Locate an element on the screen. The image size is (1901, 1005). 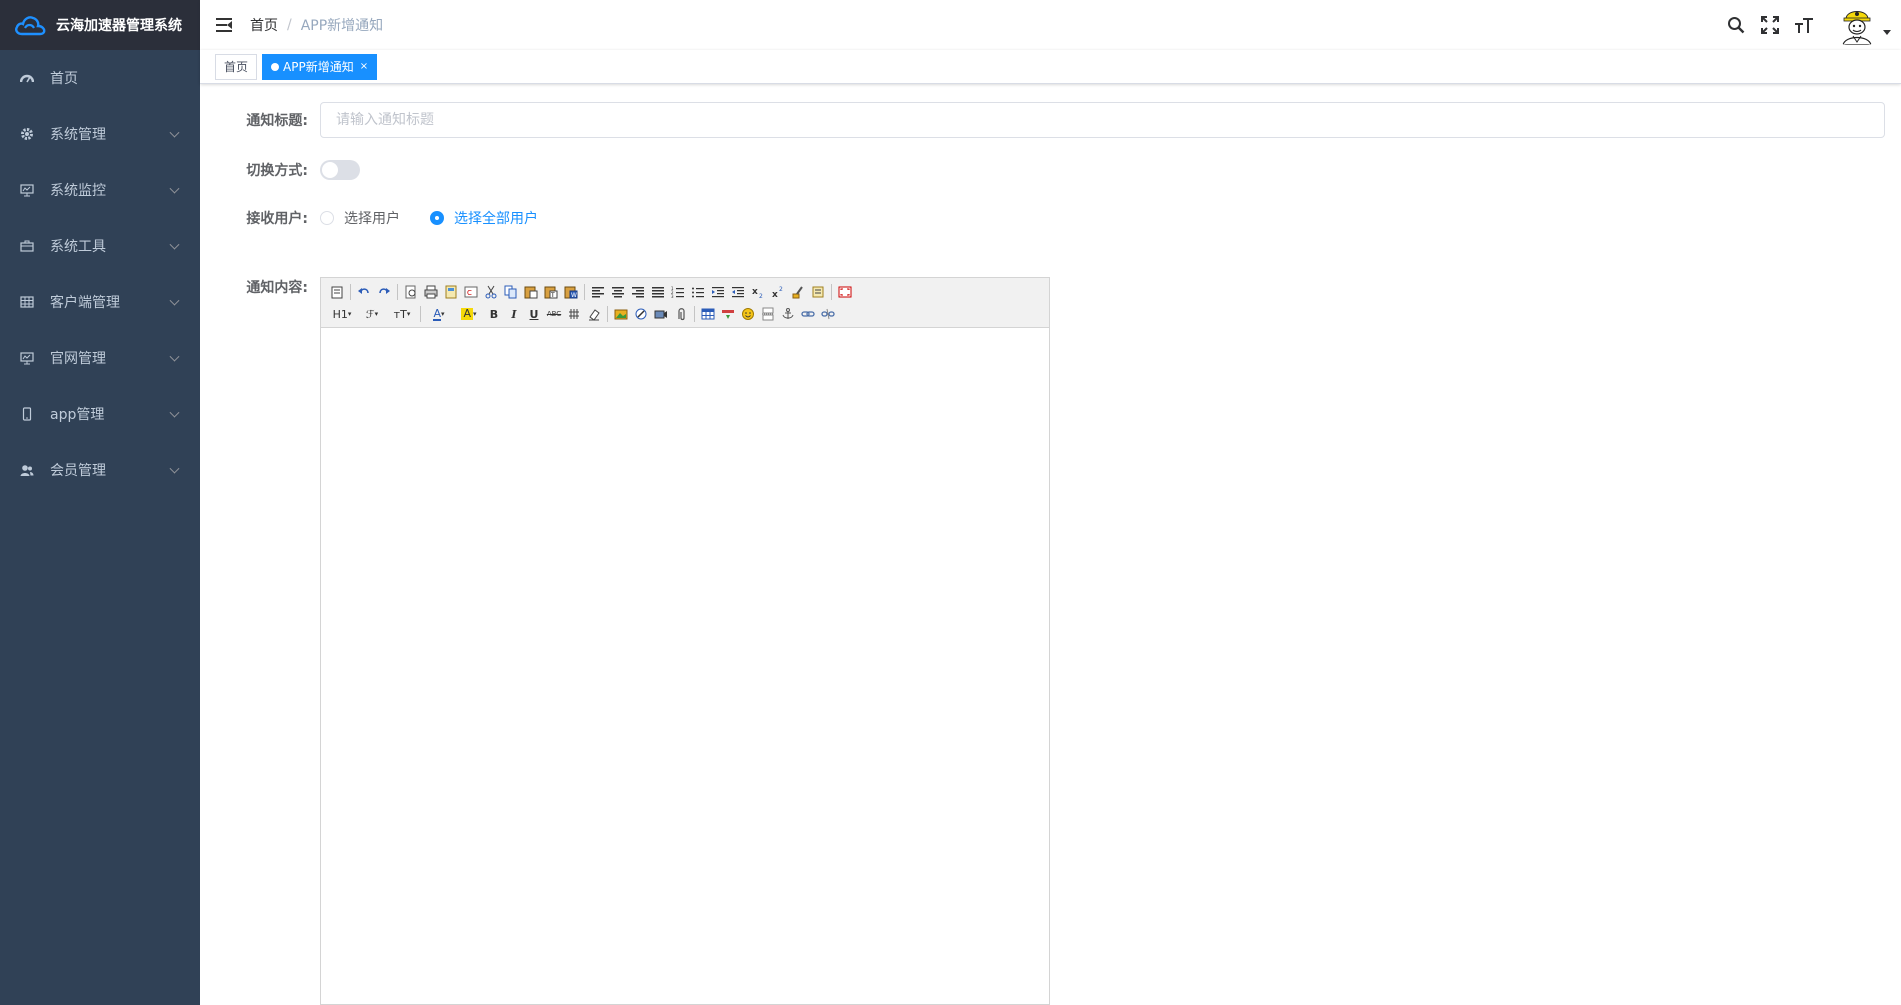
sidebar-item-label: 系统工具 is located at coordinates (78, 247).